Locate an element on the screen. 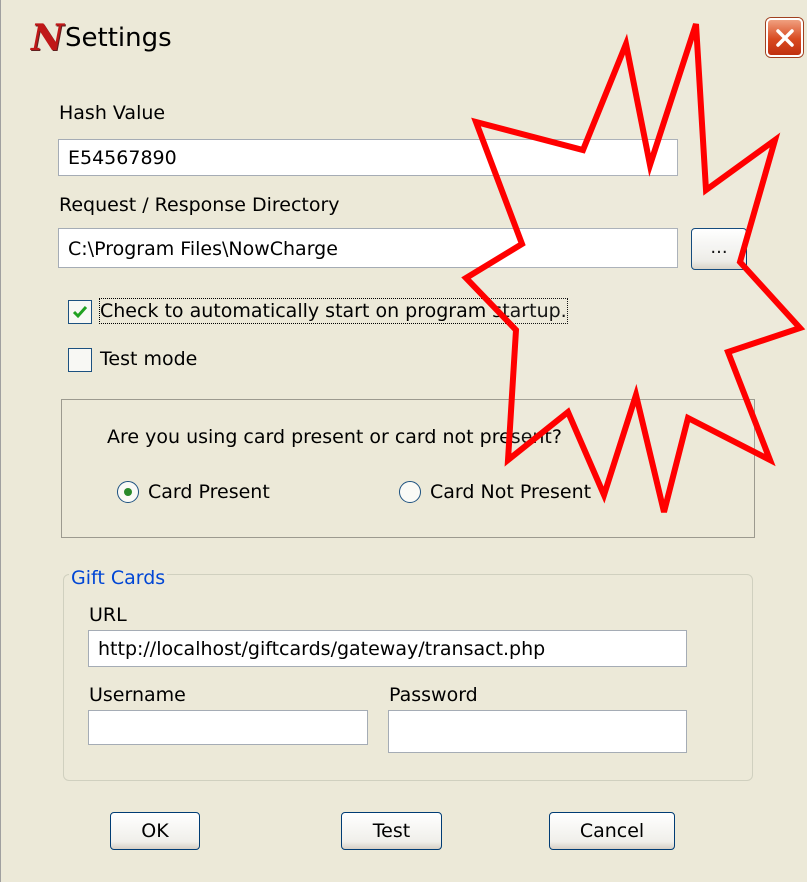 The width and height of the screenshot is (807, 882). card-not-present-radio is located at coordinates (410, 492).